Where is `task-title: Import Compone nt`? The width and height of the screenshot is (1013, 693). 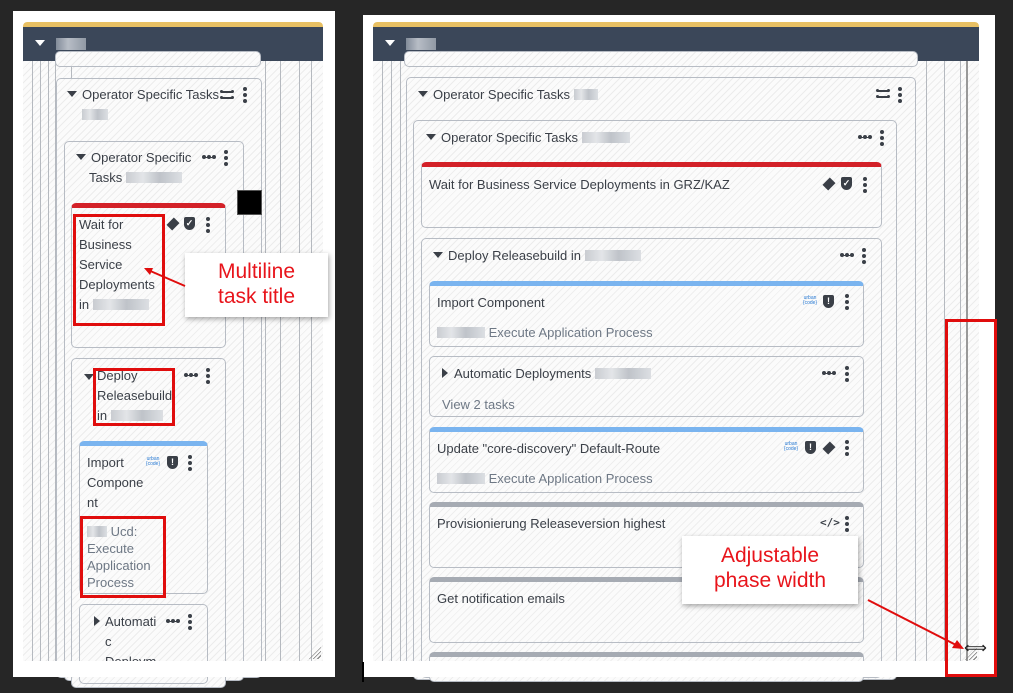 task-title: Import Compone nt is located at coordinates (115, 482).